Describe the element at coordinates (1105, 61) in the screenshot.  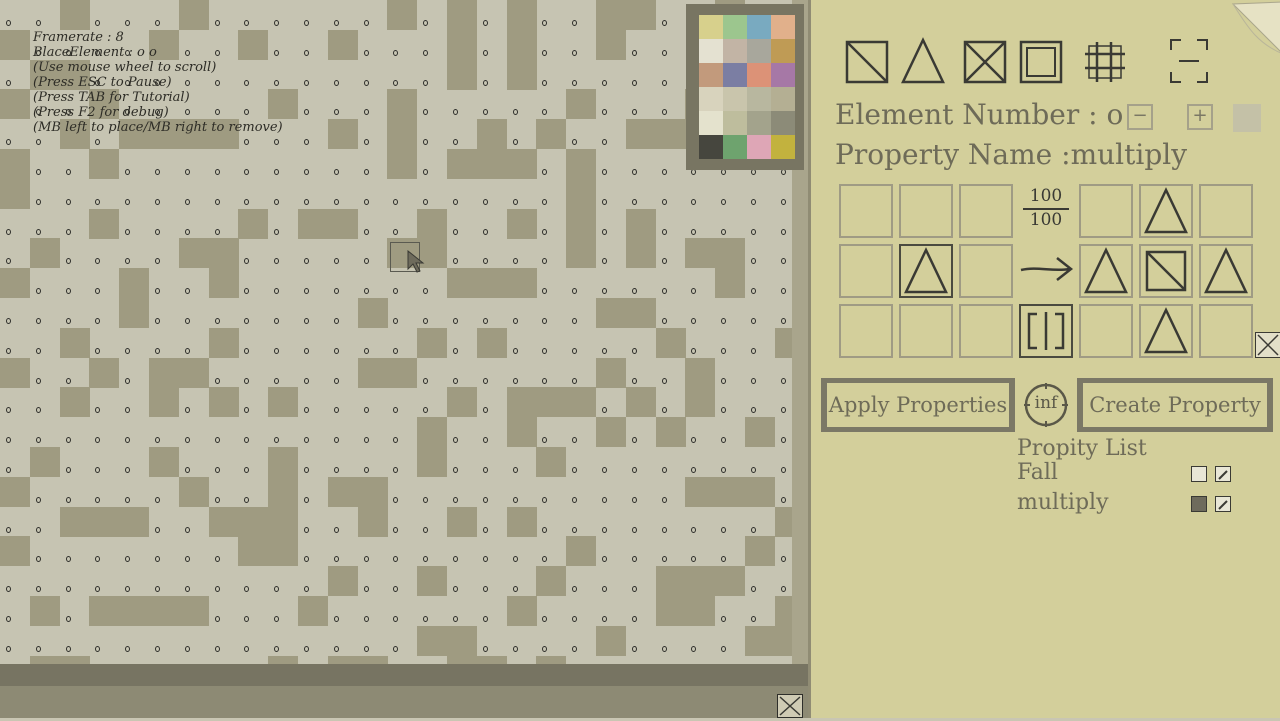
I see `grid-tool` at that location.